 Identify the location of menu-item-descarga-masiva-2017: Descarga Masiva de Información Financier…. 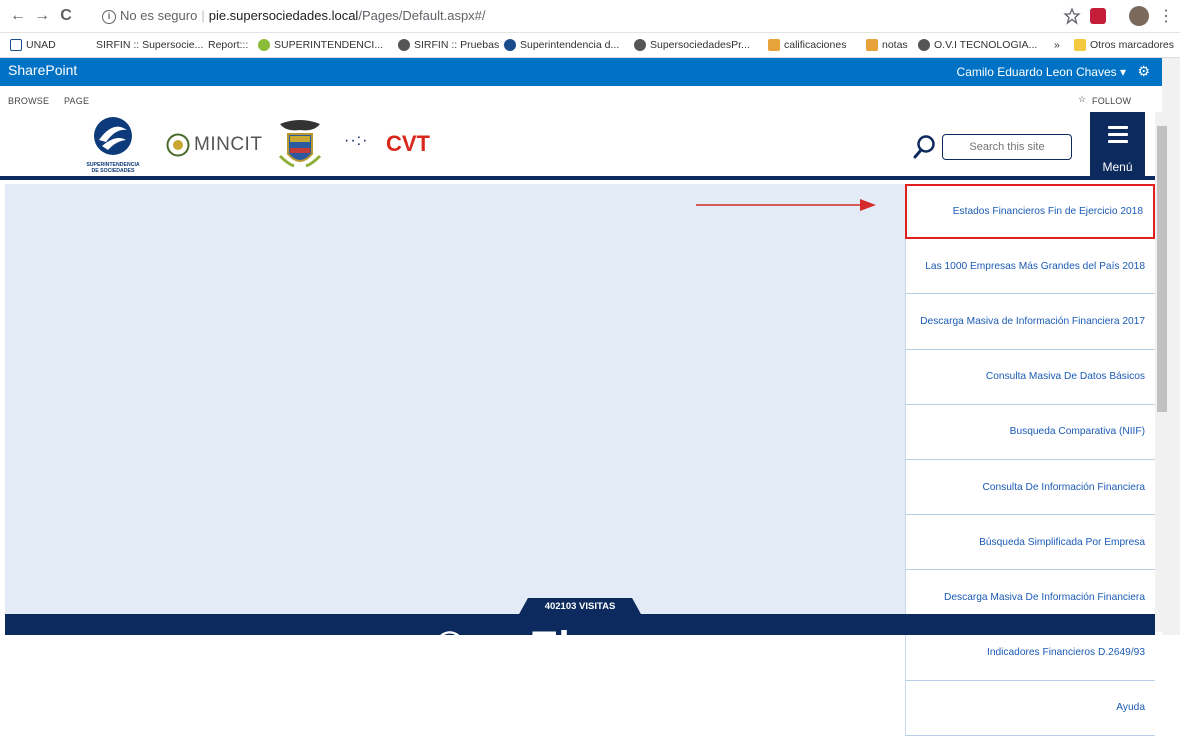
(1030, 322).